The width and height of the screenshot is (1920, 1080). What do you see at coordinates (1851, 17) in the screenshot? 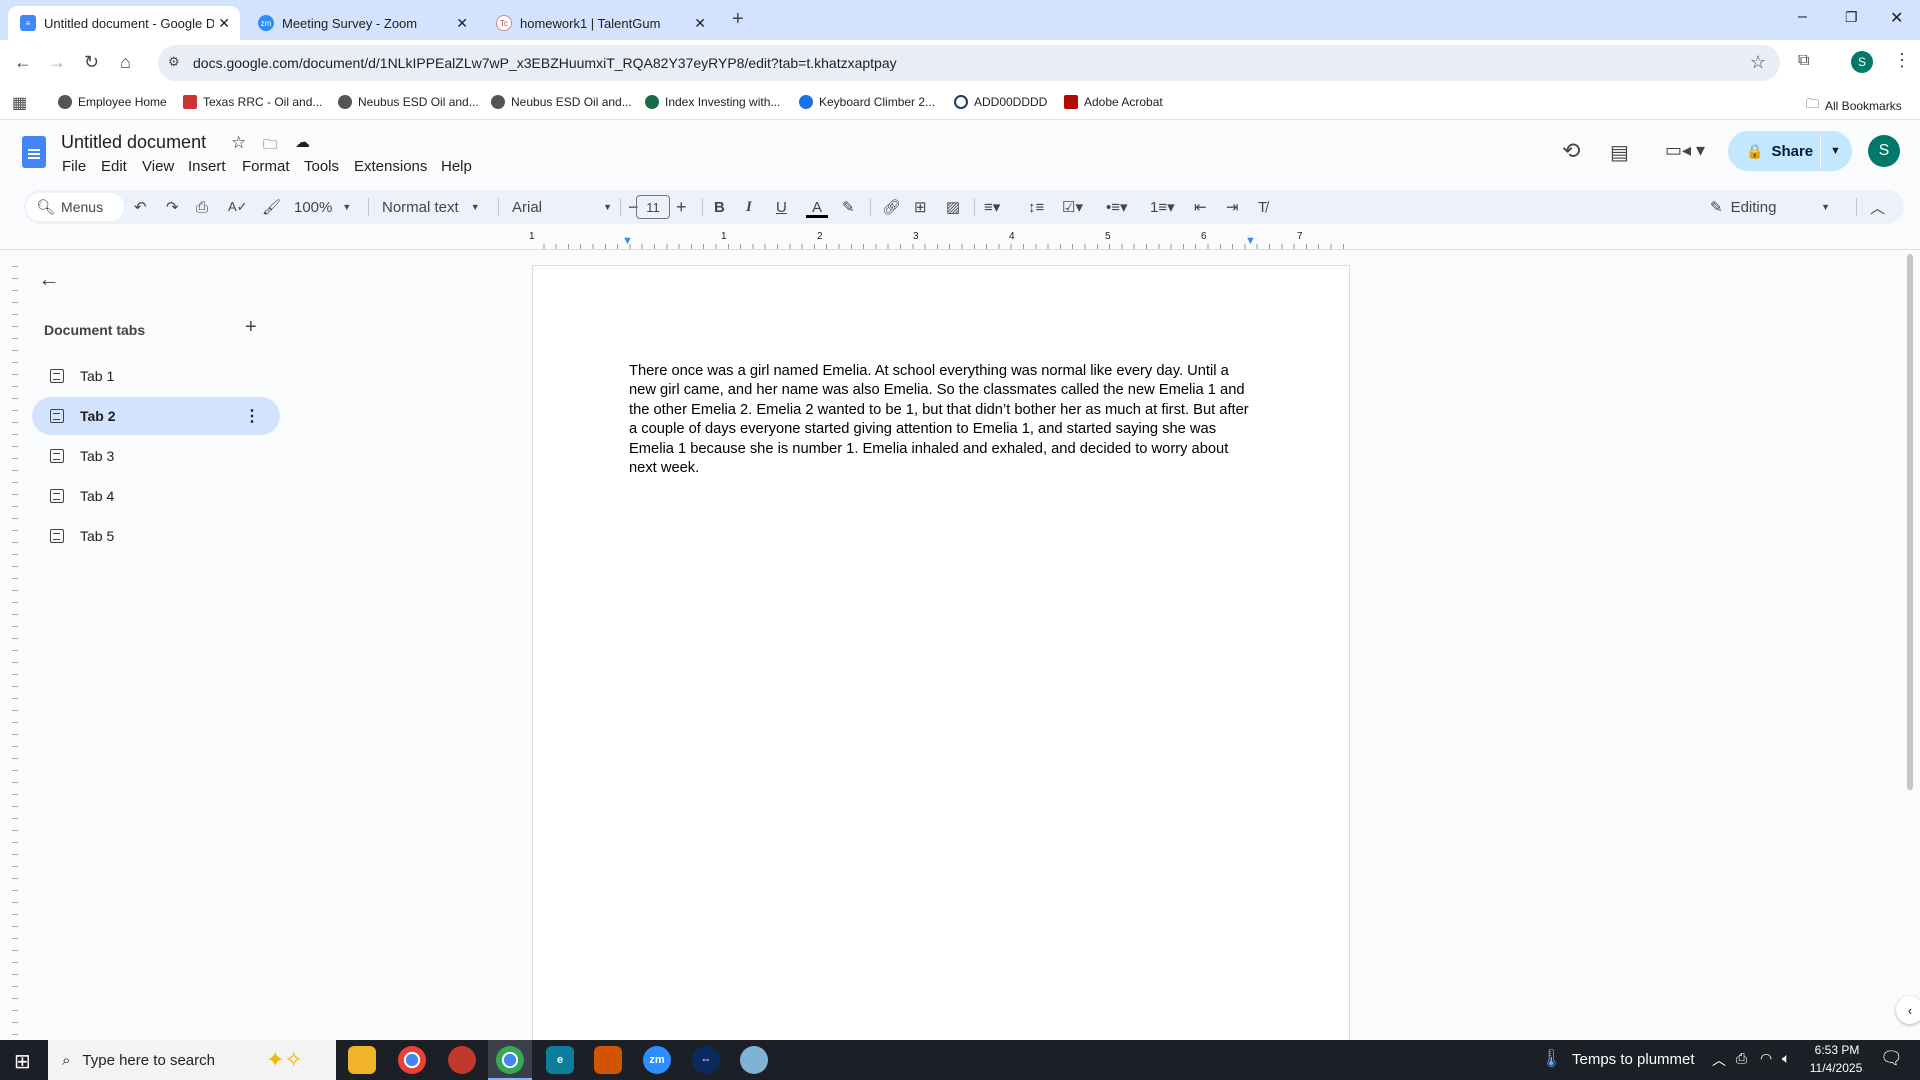
I see `restore-button: ❐` at bounding box center [1851, 17].